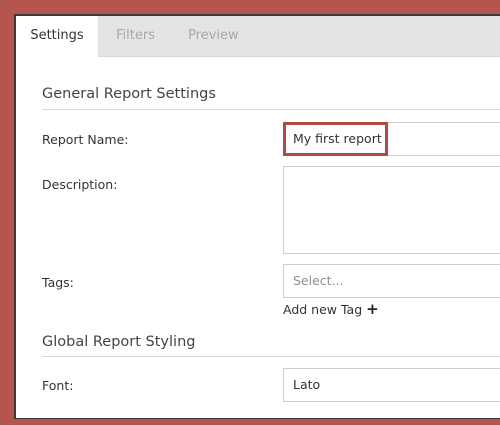 The width and height of the screenshot is (500, 425). Describe the element at coordinates (258, 36) in the screenshot. I see `tab-bar: Settings Filters Preview` at that location.